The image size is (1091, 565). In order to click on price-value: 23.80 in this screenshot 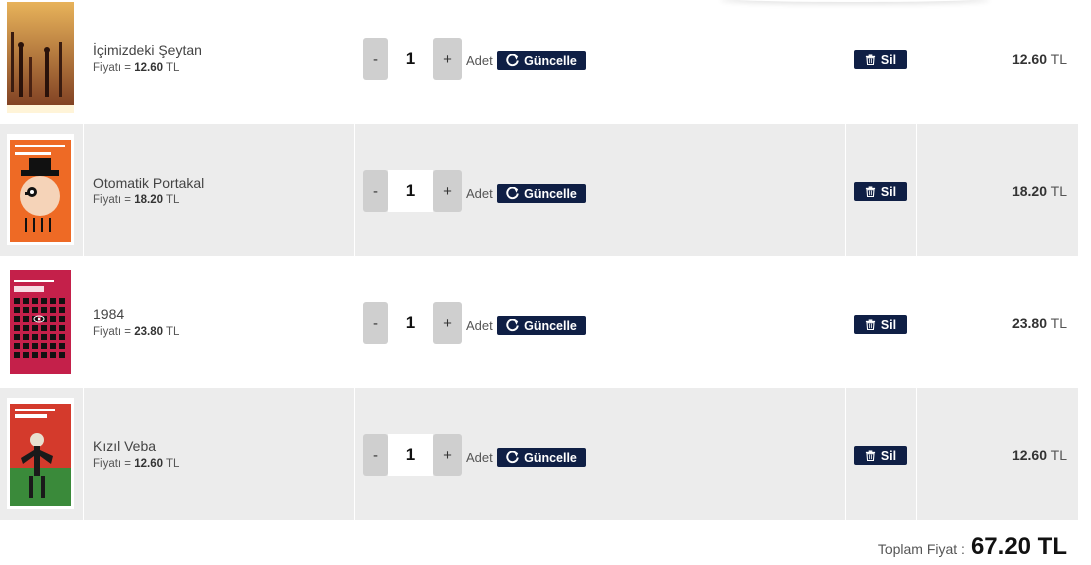, I will do `click(149, 332)`.